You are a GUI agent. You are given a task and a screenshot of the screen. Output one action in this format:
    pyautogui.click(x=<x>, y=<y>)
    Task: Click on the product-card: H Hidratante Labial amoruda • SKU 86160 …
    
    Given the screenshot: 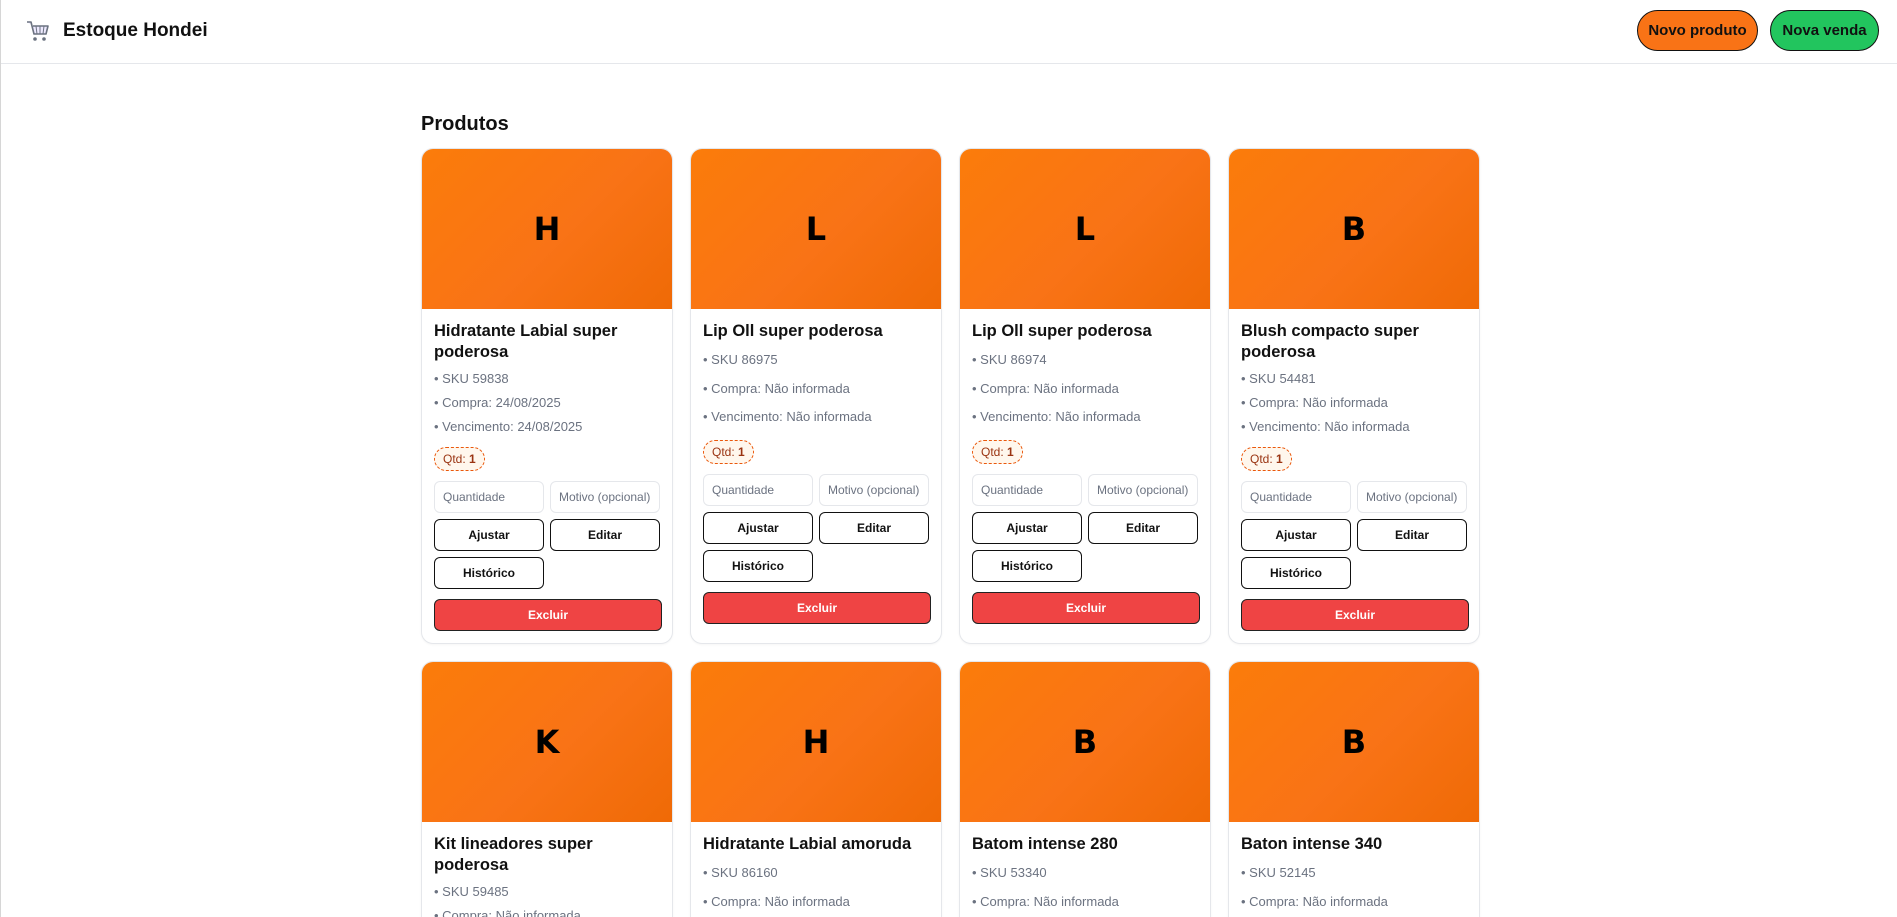 What is the action you would take?
    pyautogui.click(x=816, y=789)
    